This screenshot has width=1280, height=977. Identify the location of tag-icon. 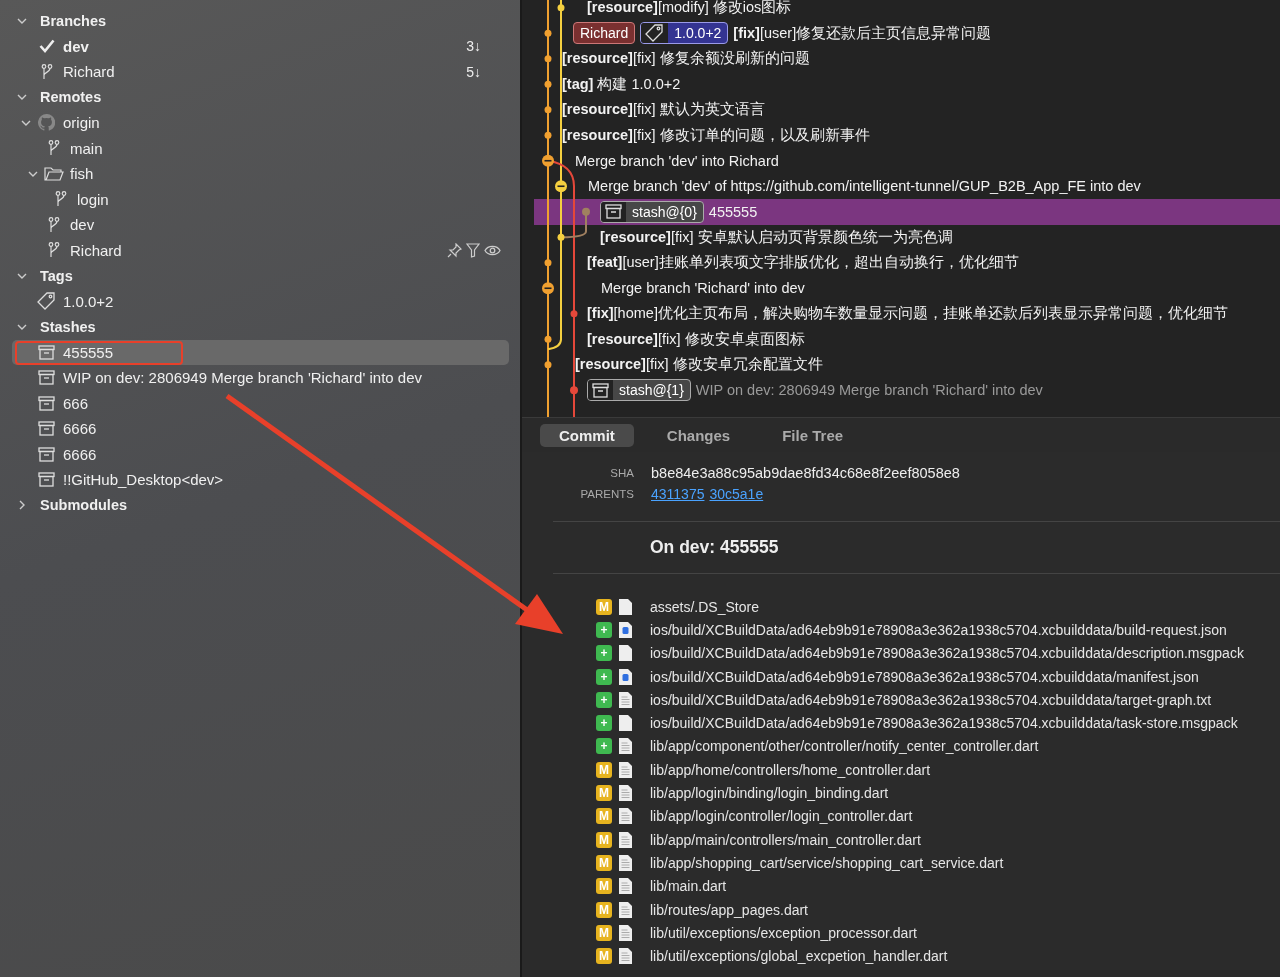
(46, 301).